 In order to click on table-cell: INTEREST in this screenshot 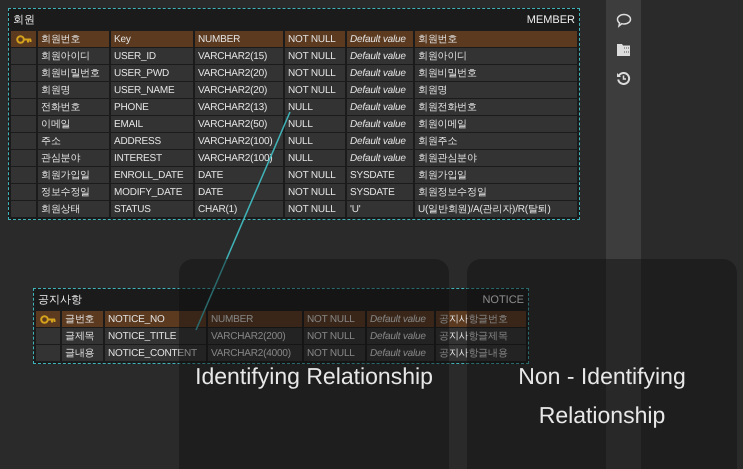, I will do `click(152, 158)`.